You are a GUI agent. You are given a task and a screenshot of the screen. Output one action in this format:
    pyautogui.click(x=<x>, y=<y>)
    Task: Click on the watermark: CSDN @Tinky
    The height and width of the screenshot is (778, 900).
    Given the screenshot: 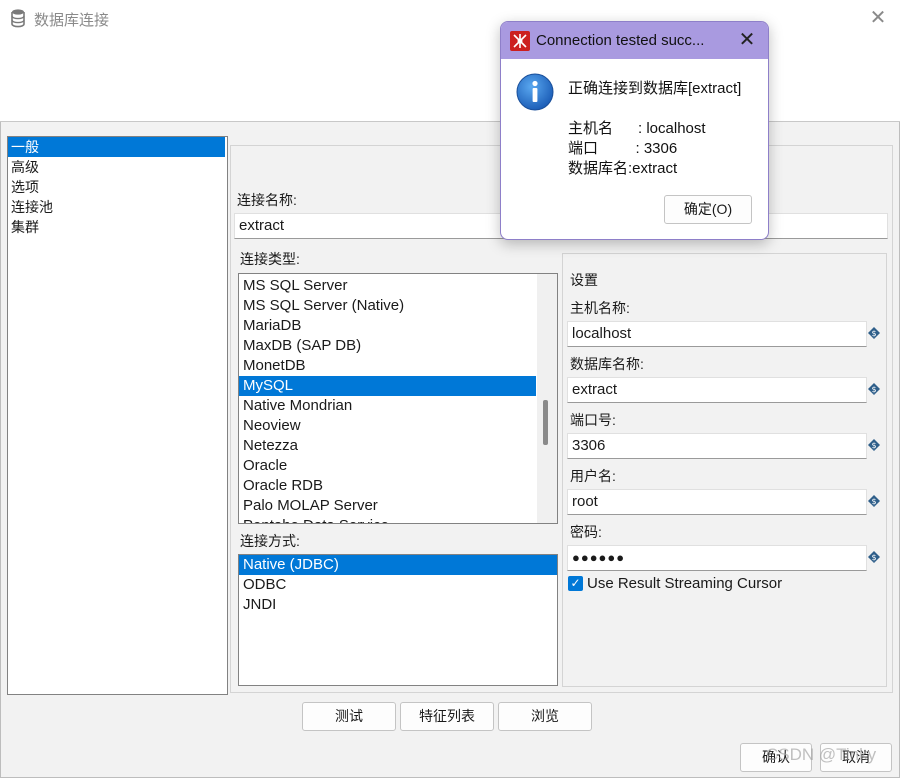 What is the action you would take?
    pyautogui.click(x=821, y=754)
    